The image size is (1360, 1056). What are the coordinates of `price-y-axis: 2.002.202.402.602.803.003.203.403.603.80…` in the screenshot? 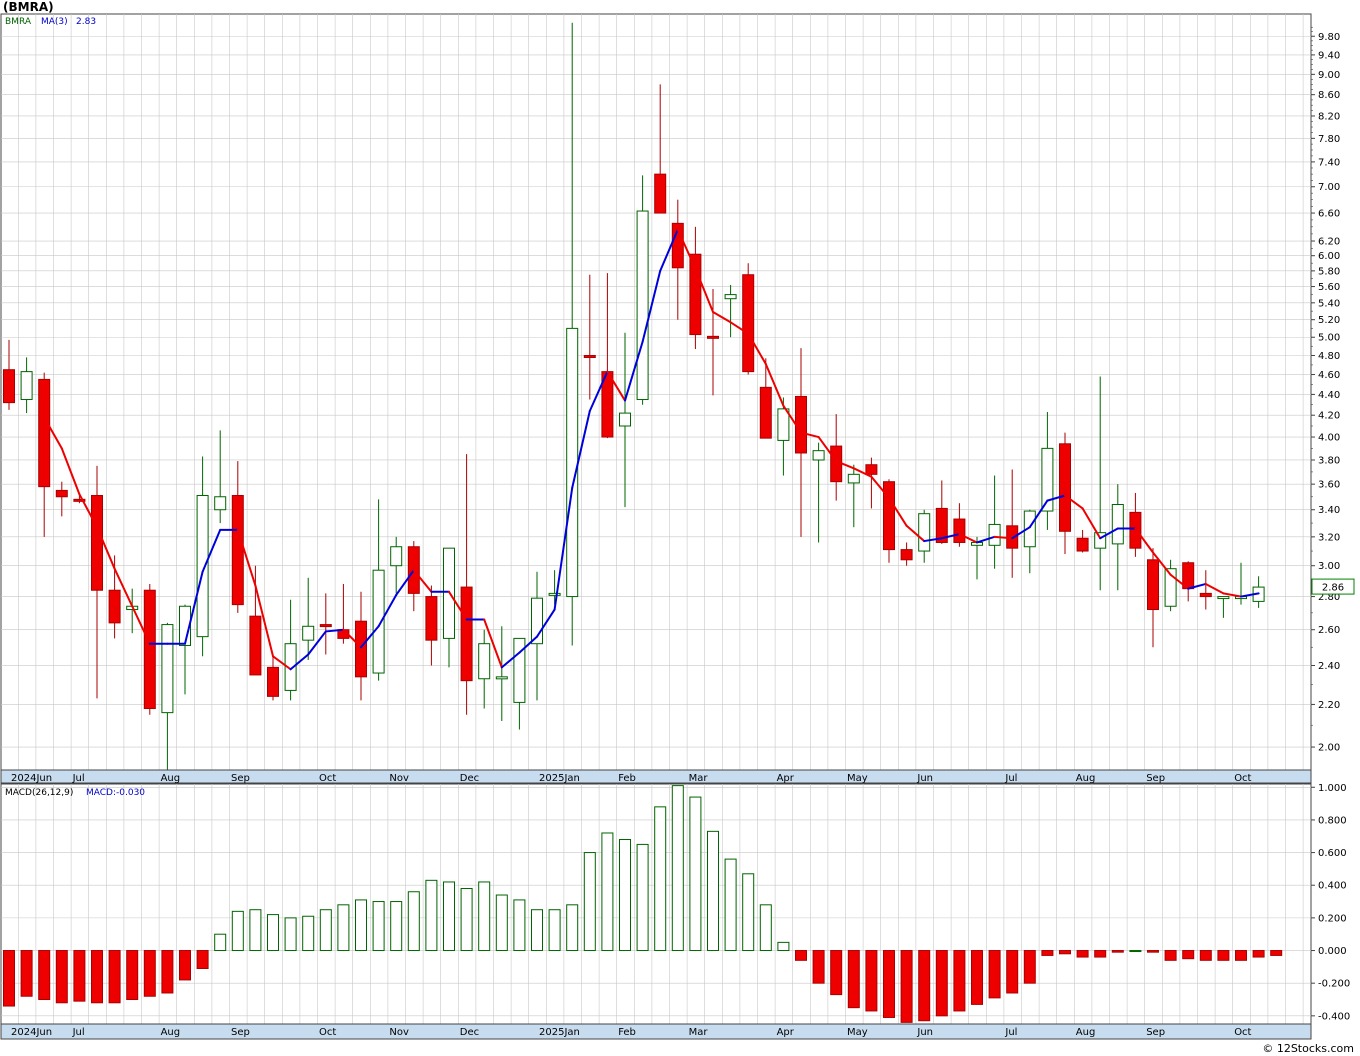 It's located at (1325, 390).